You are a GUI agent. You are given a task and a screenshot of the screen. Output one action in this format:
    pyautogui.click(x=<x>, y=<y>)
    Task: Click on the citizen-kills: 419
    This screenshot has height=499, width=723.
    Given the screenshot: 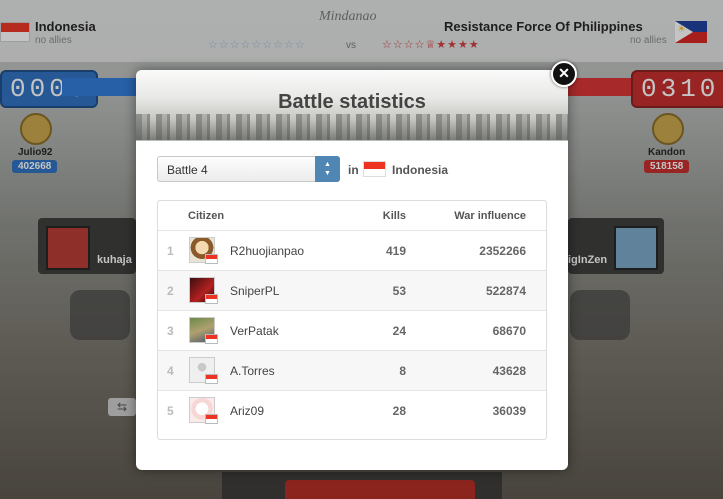 What is the action you would take?
    pyautogui.click(x=395, y=251)
    